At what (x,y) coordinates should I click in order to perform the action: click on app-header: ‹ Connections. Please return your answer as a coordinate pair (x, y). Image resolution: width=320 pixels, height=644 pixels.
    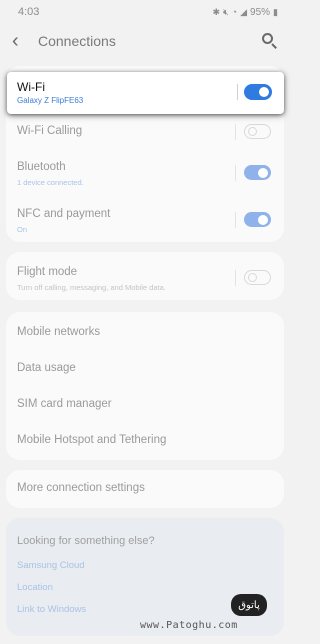
    Looking at the image, I should click on (145, 41).